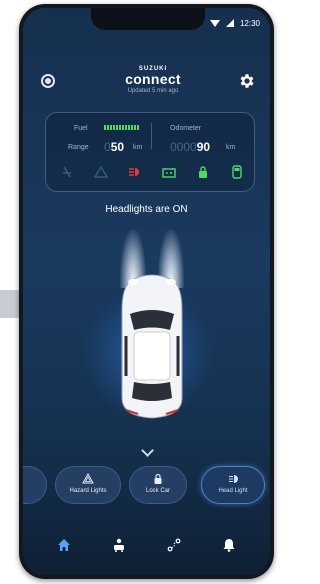 The image size is (320, 584). I want to click on lock-car-label: Lock Car, so click(157, 491).